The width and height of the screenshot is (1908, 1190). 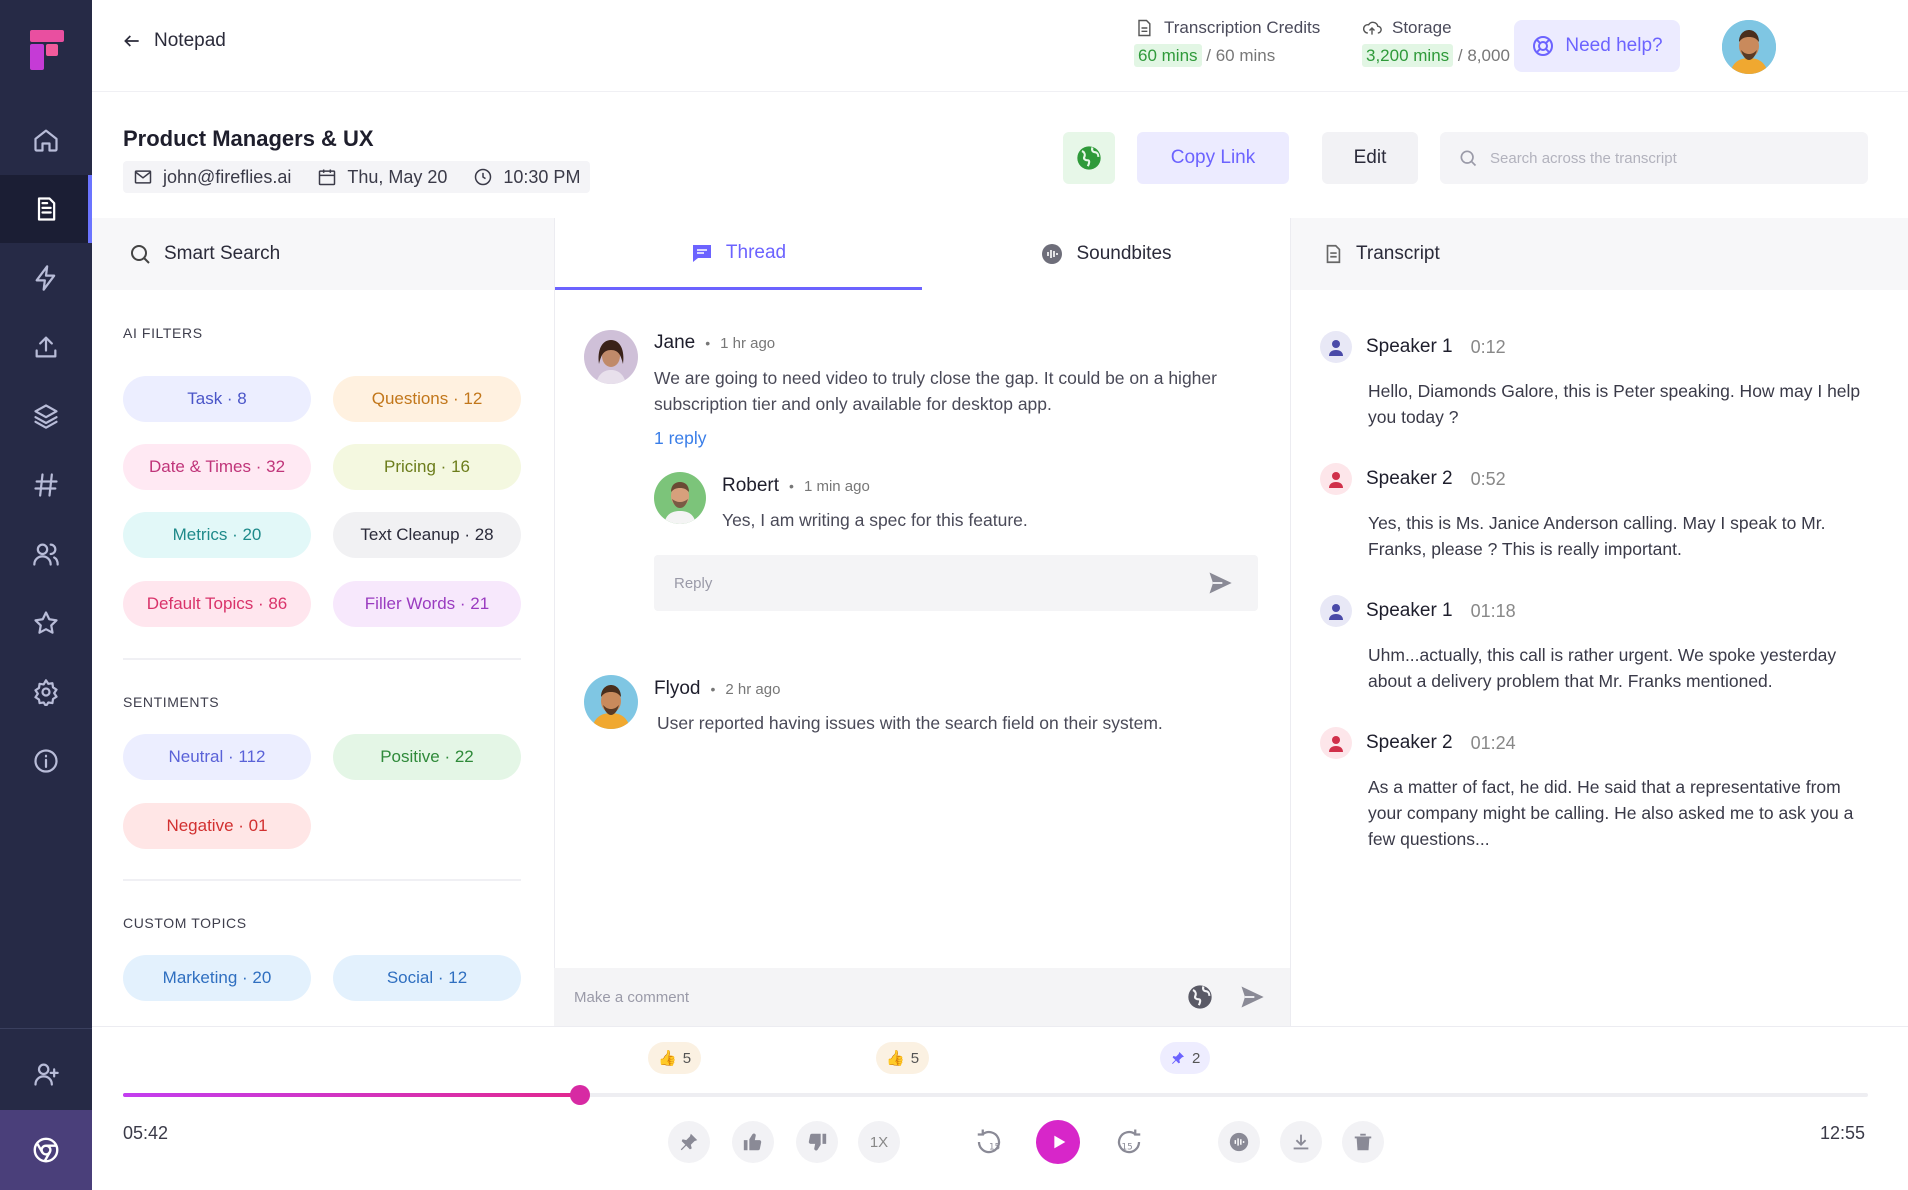 I want to click on skip-forward-button: 15, so click(x=1129, y=1142).